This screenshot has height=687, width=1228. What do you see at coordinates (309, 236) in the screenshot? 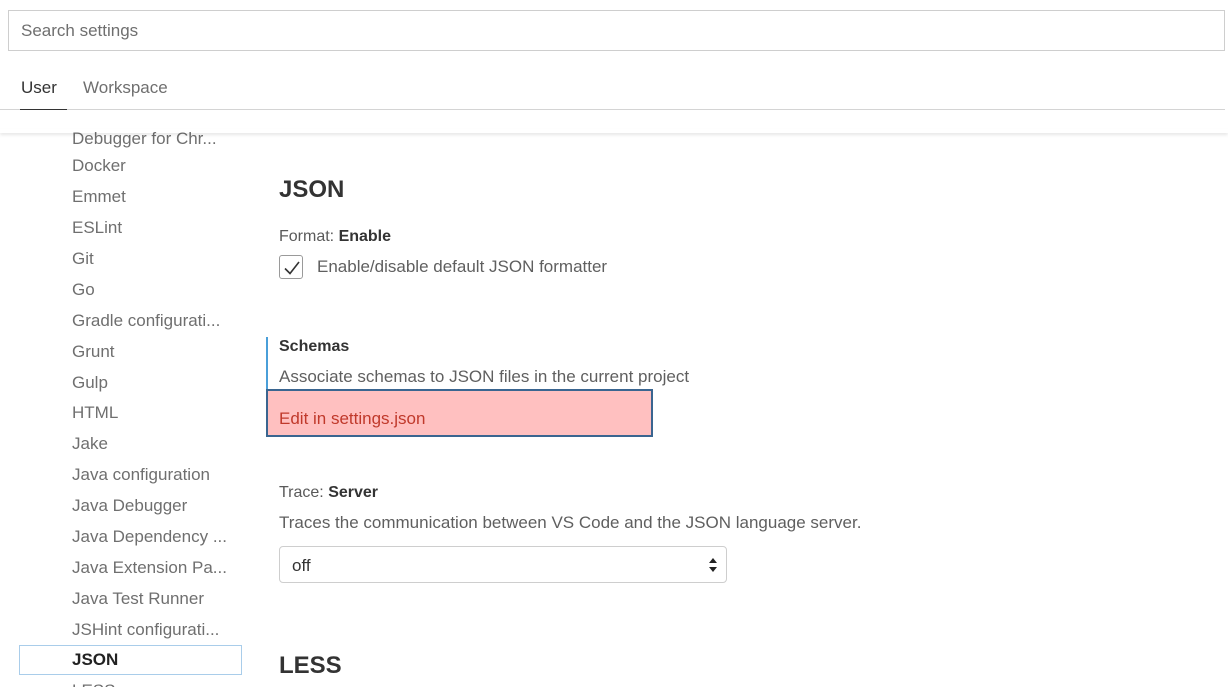
I see `format-label-prefix: Format:` at bounding box center [309, 236].